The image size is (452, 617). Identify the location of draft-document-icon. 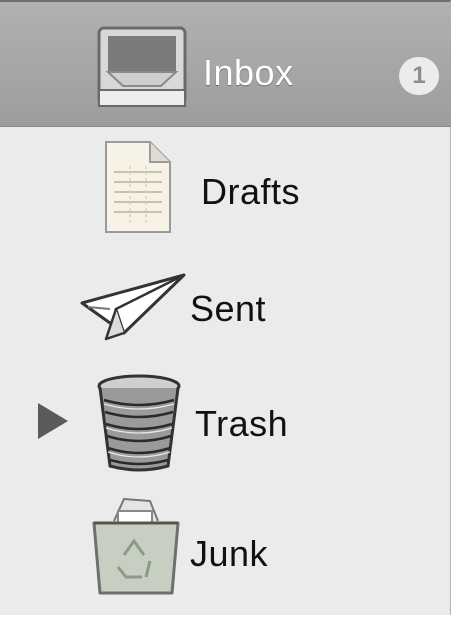
(138, 190).